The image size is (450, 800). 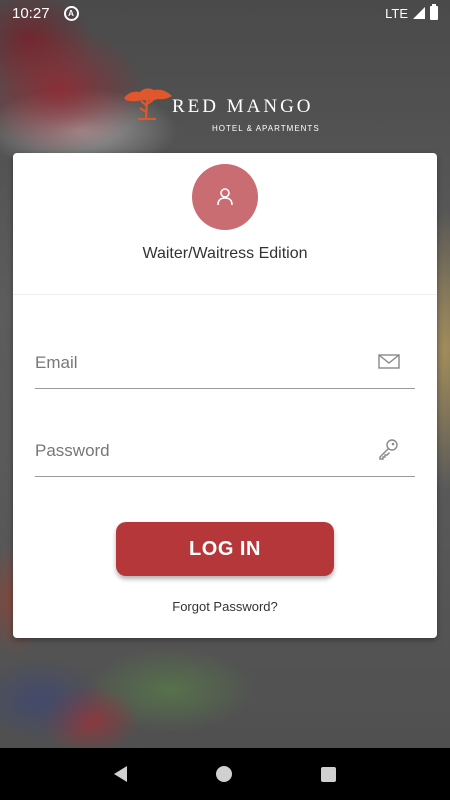 I want to click on status-bar: 10:27 A LTE, so click(x=225, y=13).